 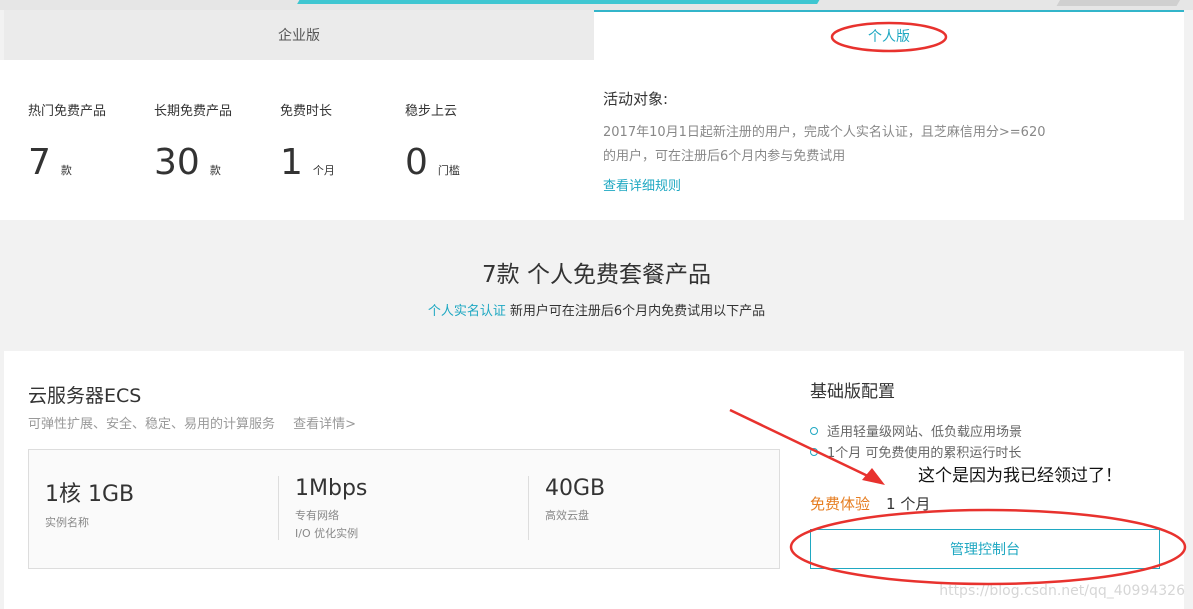 What do you see at coordinates (416, 162) in the screenshot?
I see `stat-number: 0` at bounding box center [416, 162].